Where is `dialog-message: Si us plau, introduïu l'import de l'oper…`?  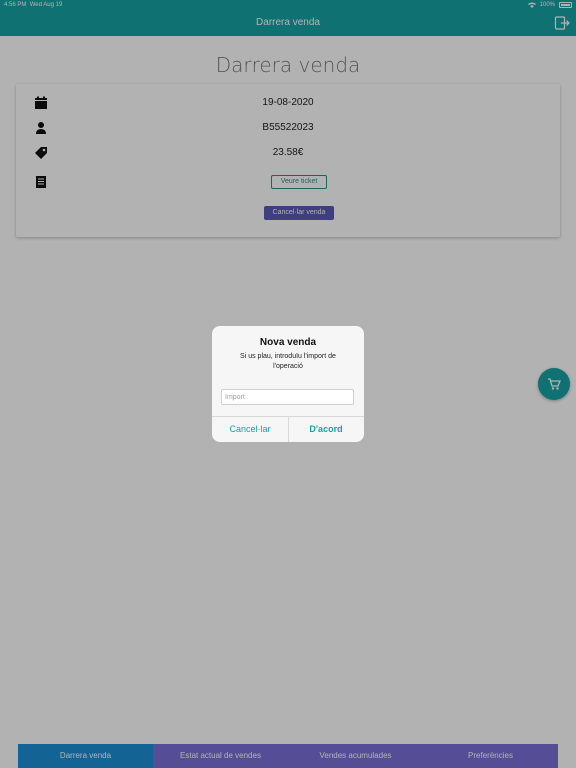
dialog-message: Si us plau, introduïu l'import de l'oper… is located at coordinates (288, 361).